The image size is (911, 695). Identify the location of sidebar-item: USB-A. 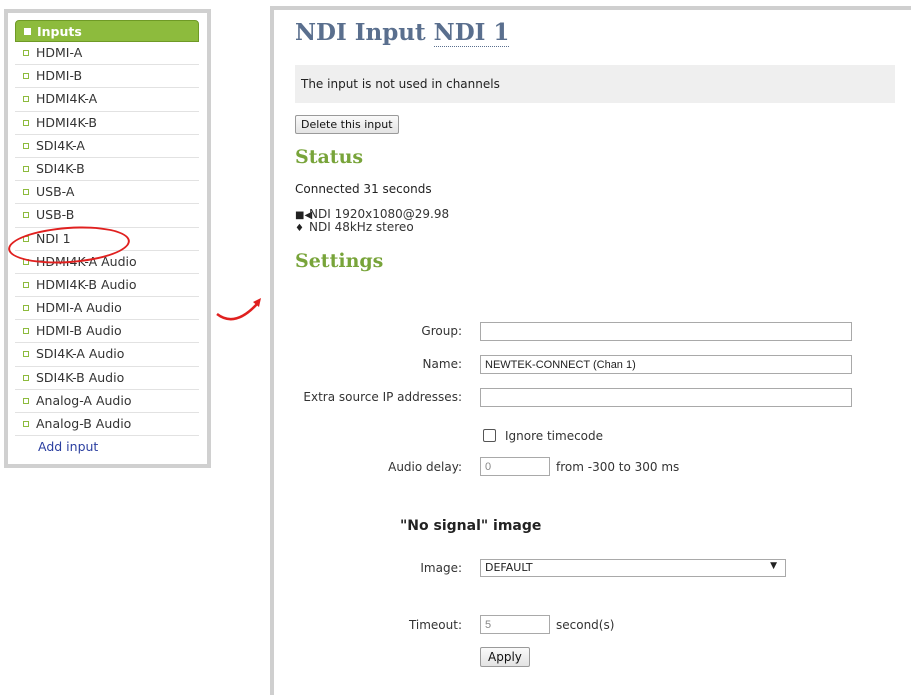
(107, 193).